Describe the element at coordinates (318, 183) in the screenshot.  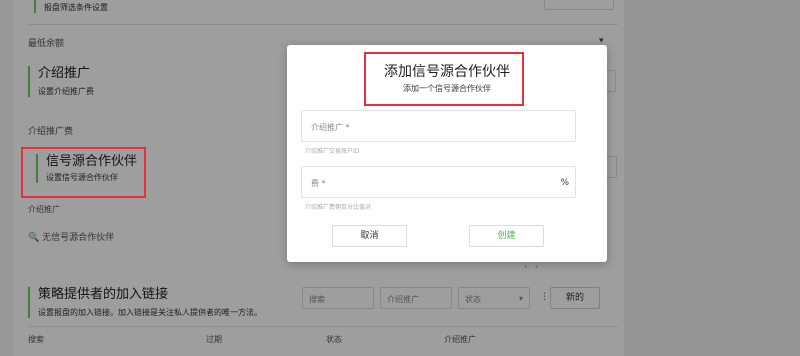
I see `fee-placeholder: 费 *` at that location.